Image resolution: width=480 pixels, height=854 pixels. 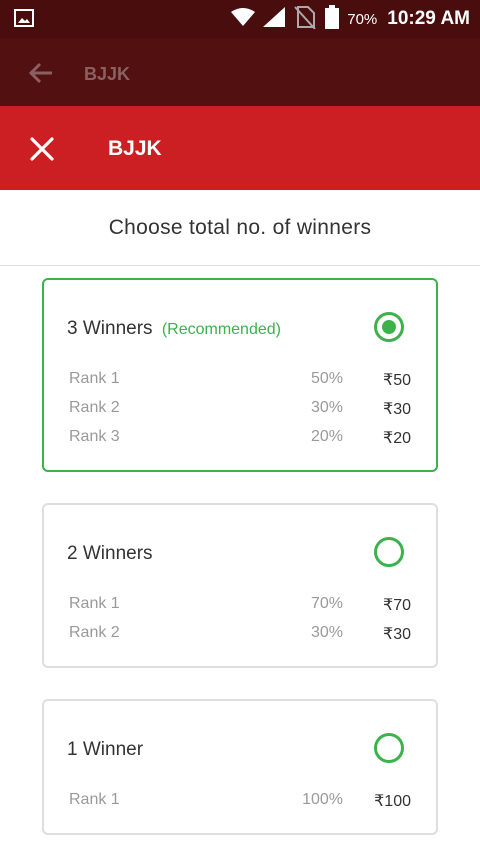 I want to click on option-title: 3 Winners (Recommended), so click(x=174, y=329).